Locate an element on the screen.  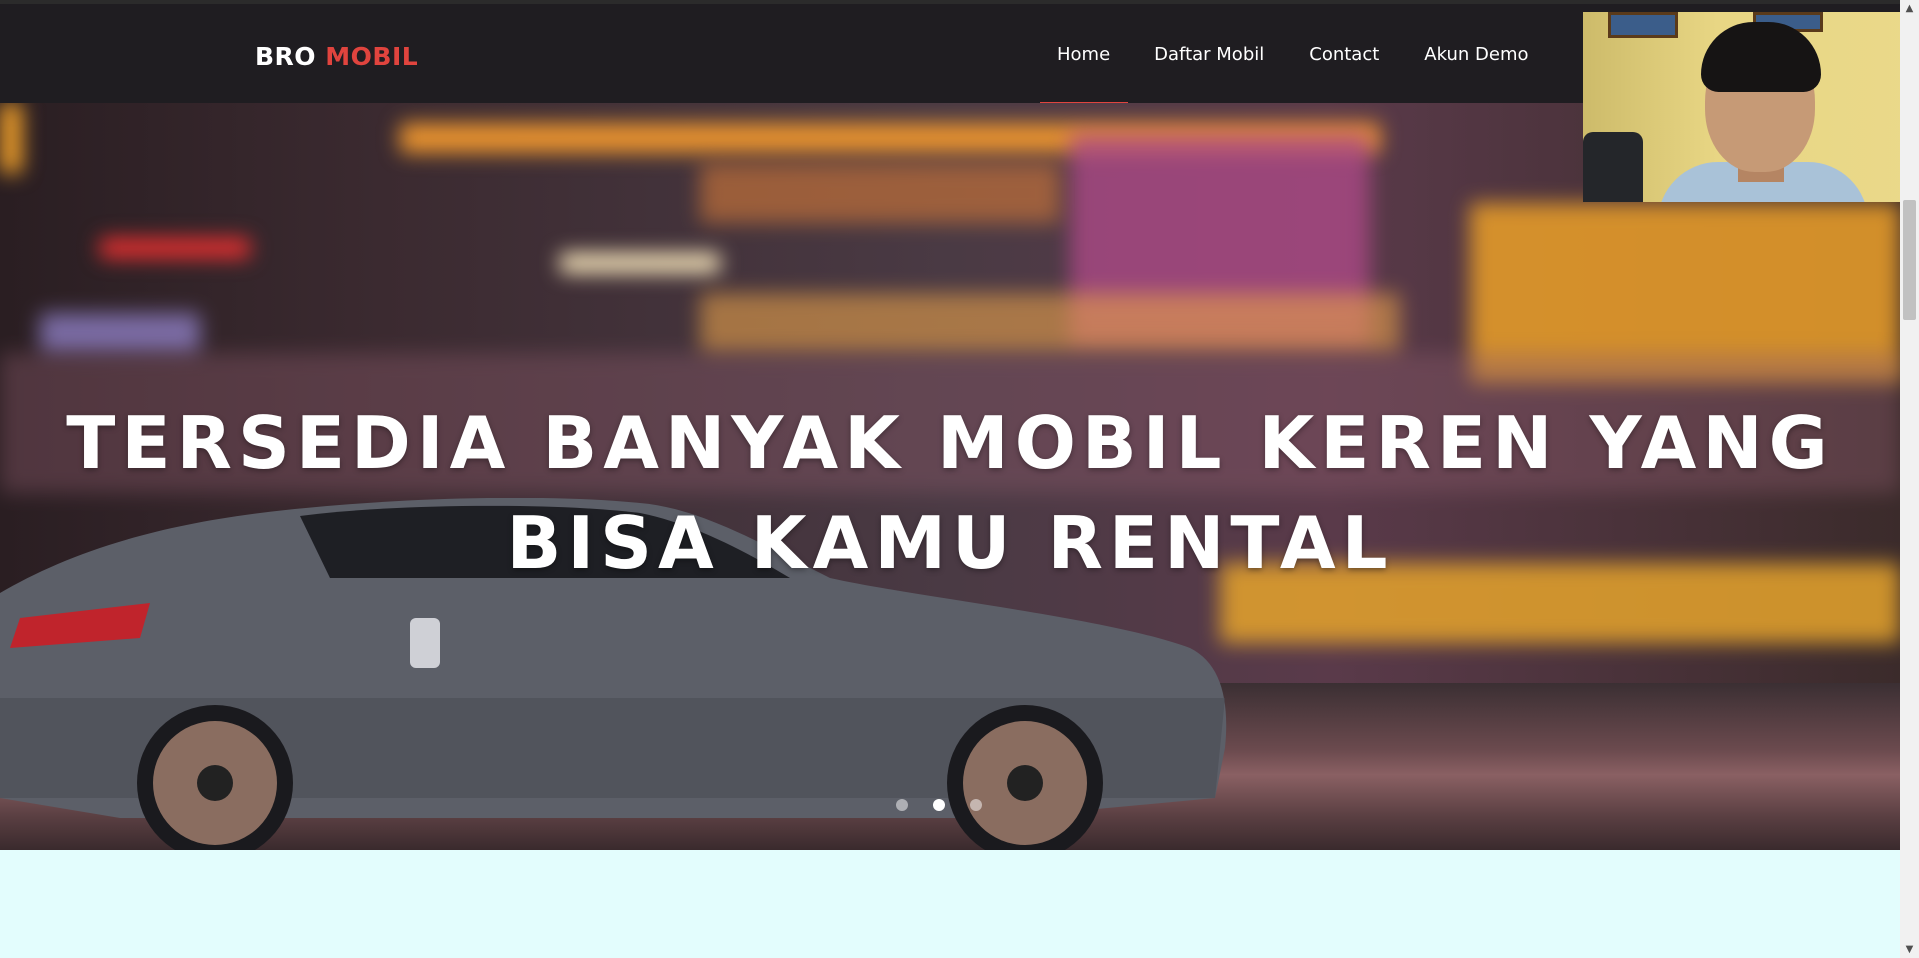
nav-item-akun-demo: Akun Demo is located at coordinates (1483, 54).